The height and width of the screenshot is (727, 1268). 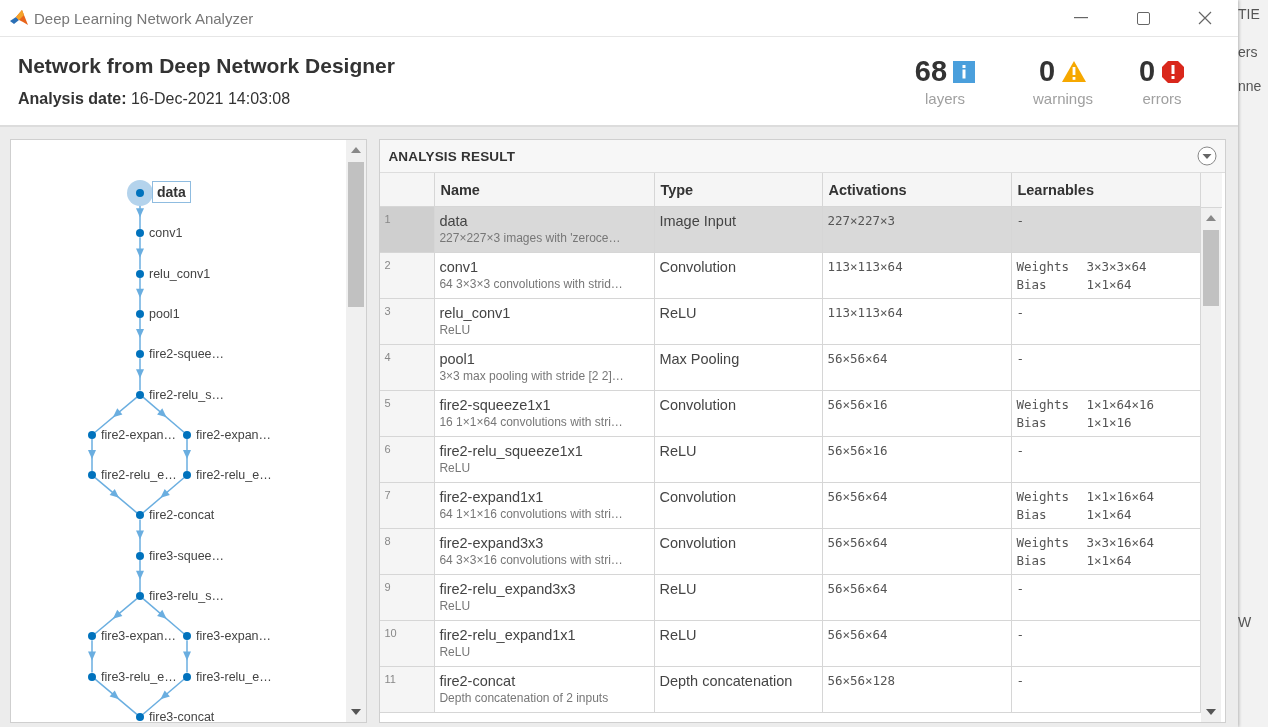 What do you see at coordinates (1107, 190) in the screenshot?
I see `column-header: Learnables` at bounding box center [1107, 190].